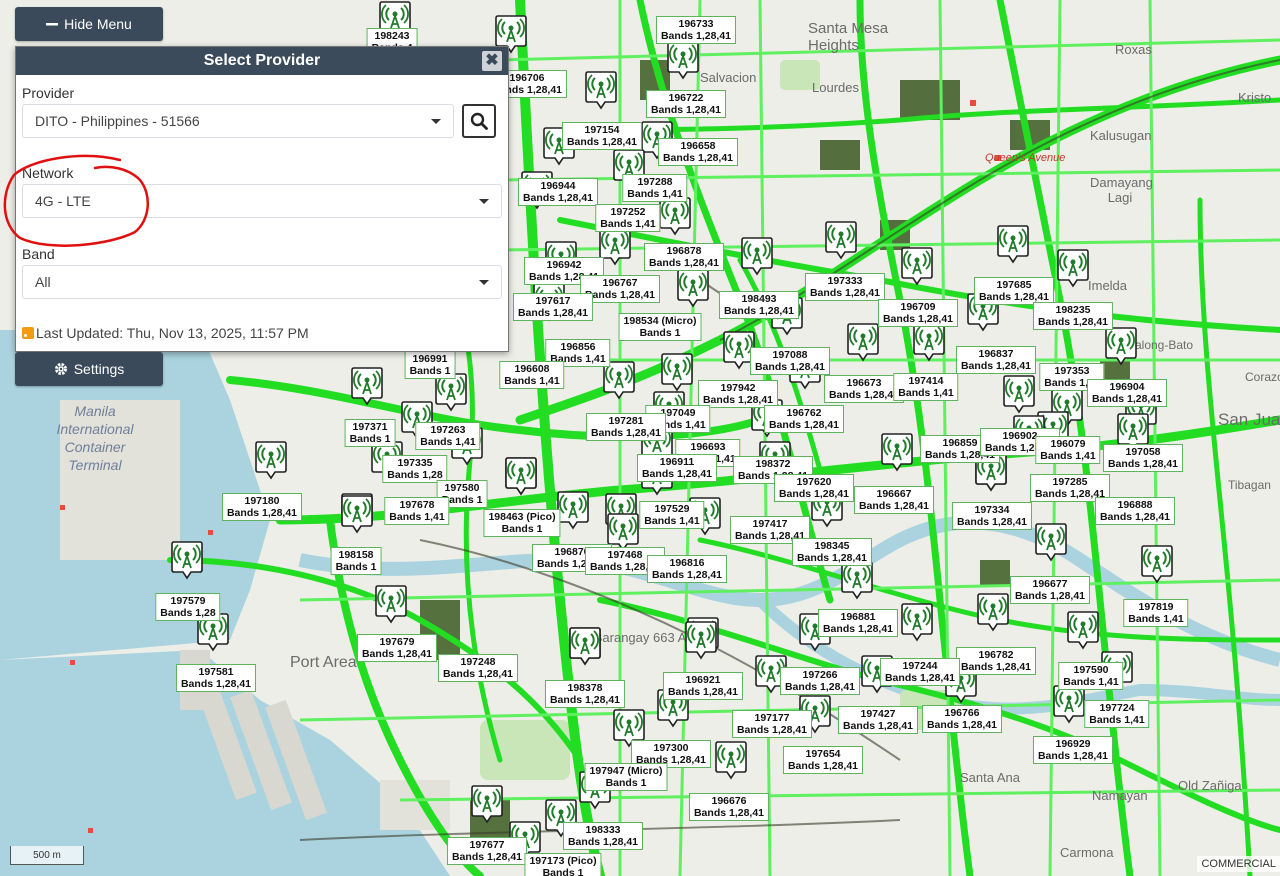 This screenshot has height=876, width=1280. I want to click on tower-label: 196881 Bands 1,28,41, so click(858, 623).